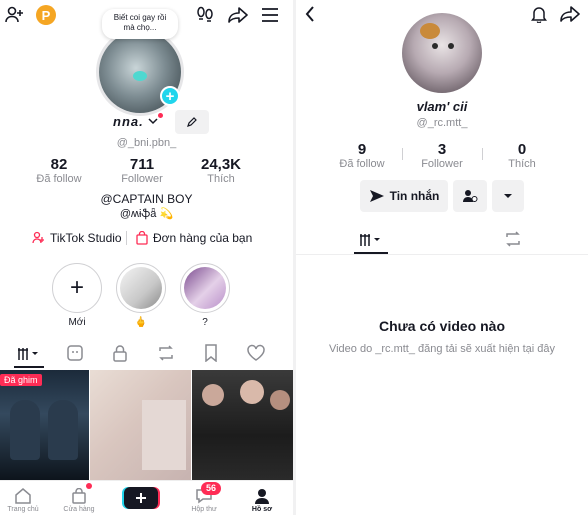  Describe the element at coordinates (310, 14) in the screenshot. I see `back-icon` at that location.